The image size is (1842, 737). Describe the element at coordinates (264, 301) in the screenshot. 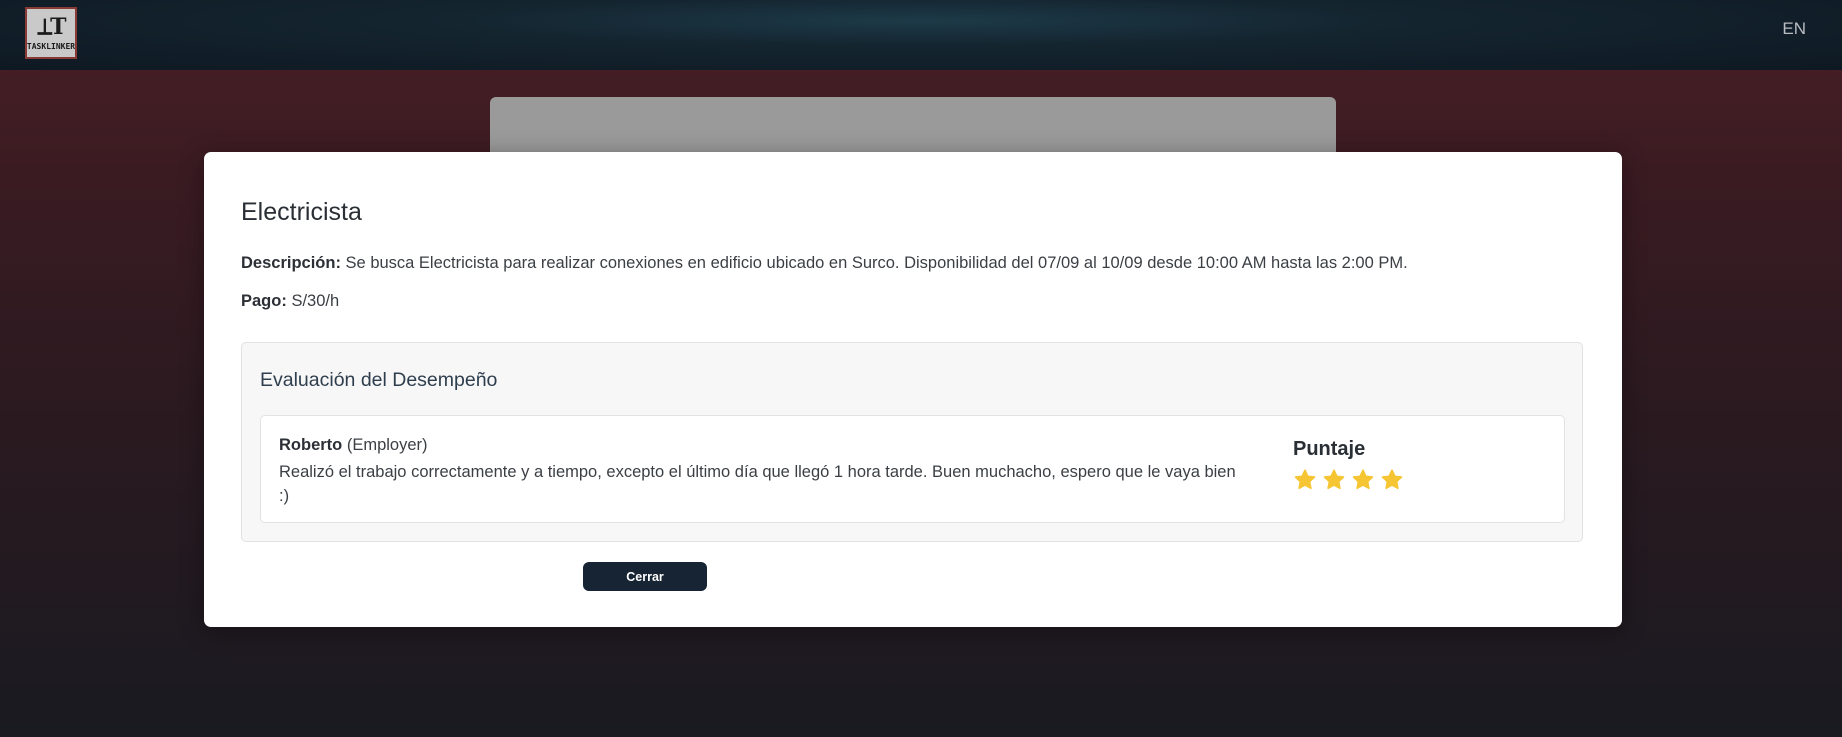

I see `payment-label: Pago:` at that location.